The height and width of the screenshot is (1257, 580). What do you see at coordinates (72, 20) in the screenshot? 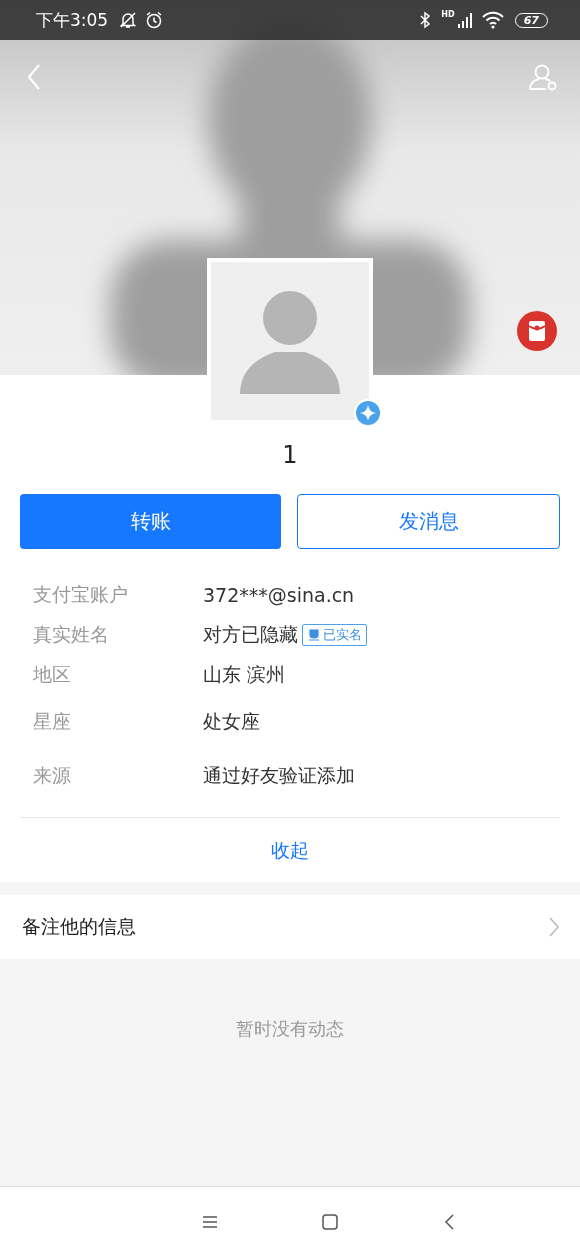
I see `status-time: 下午3:05` at bounding box center [72, 20].